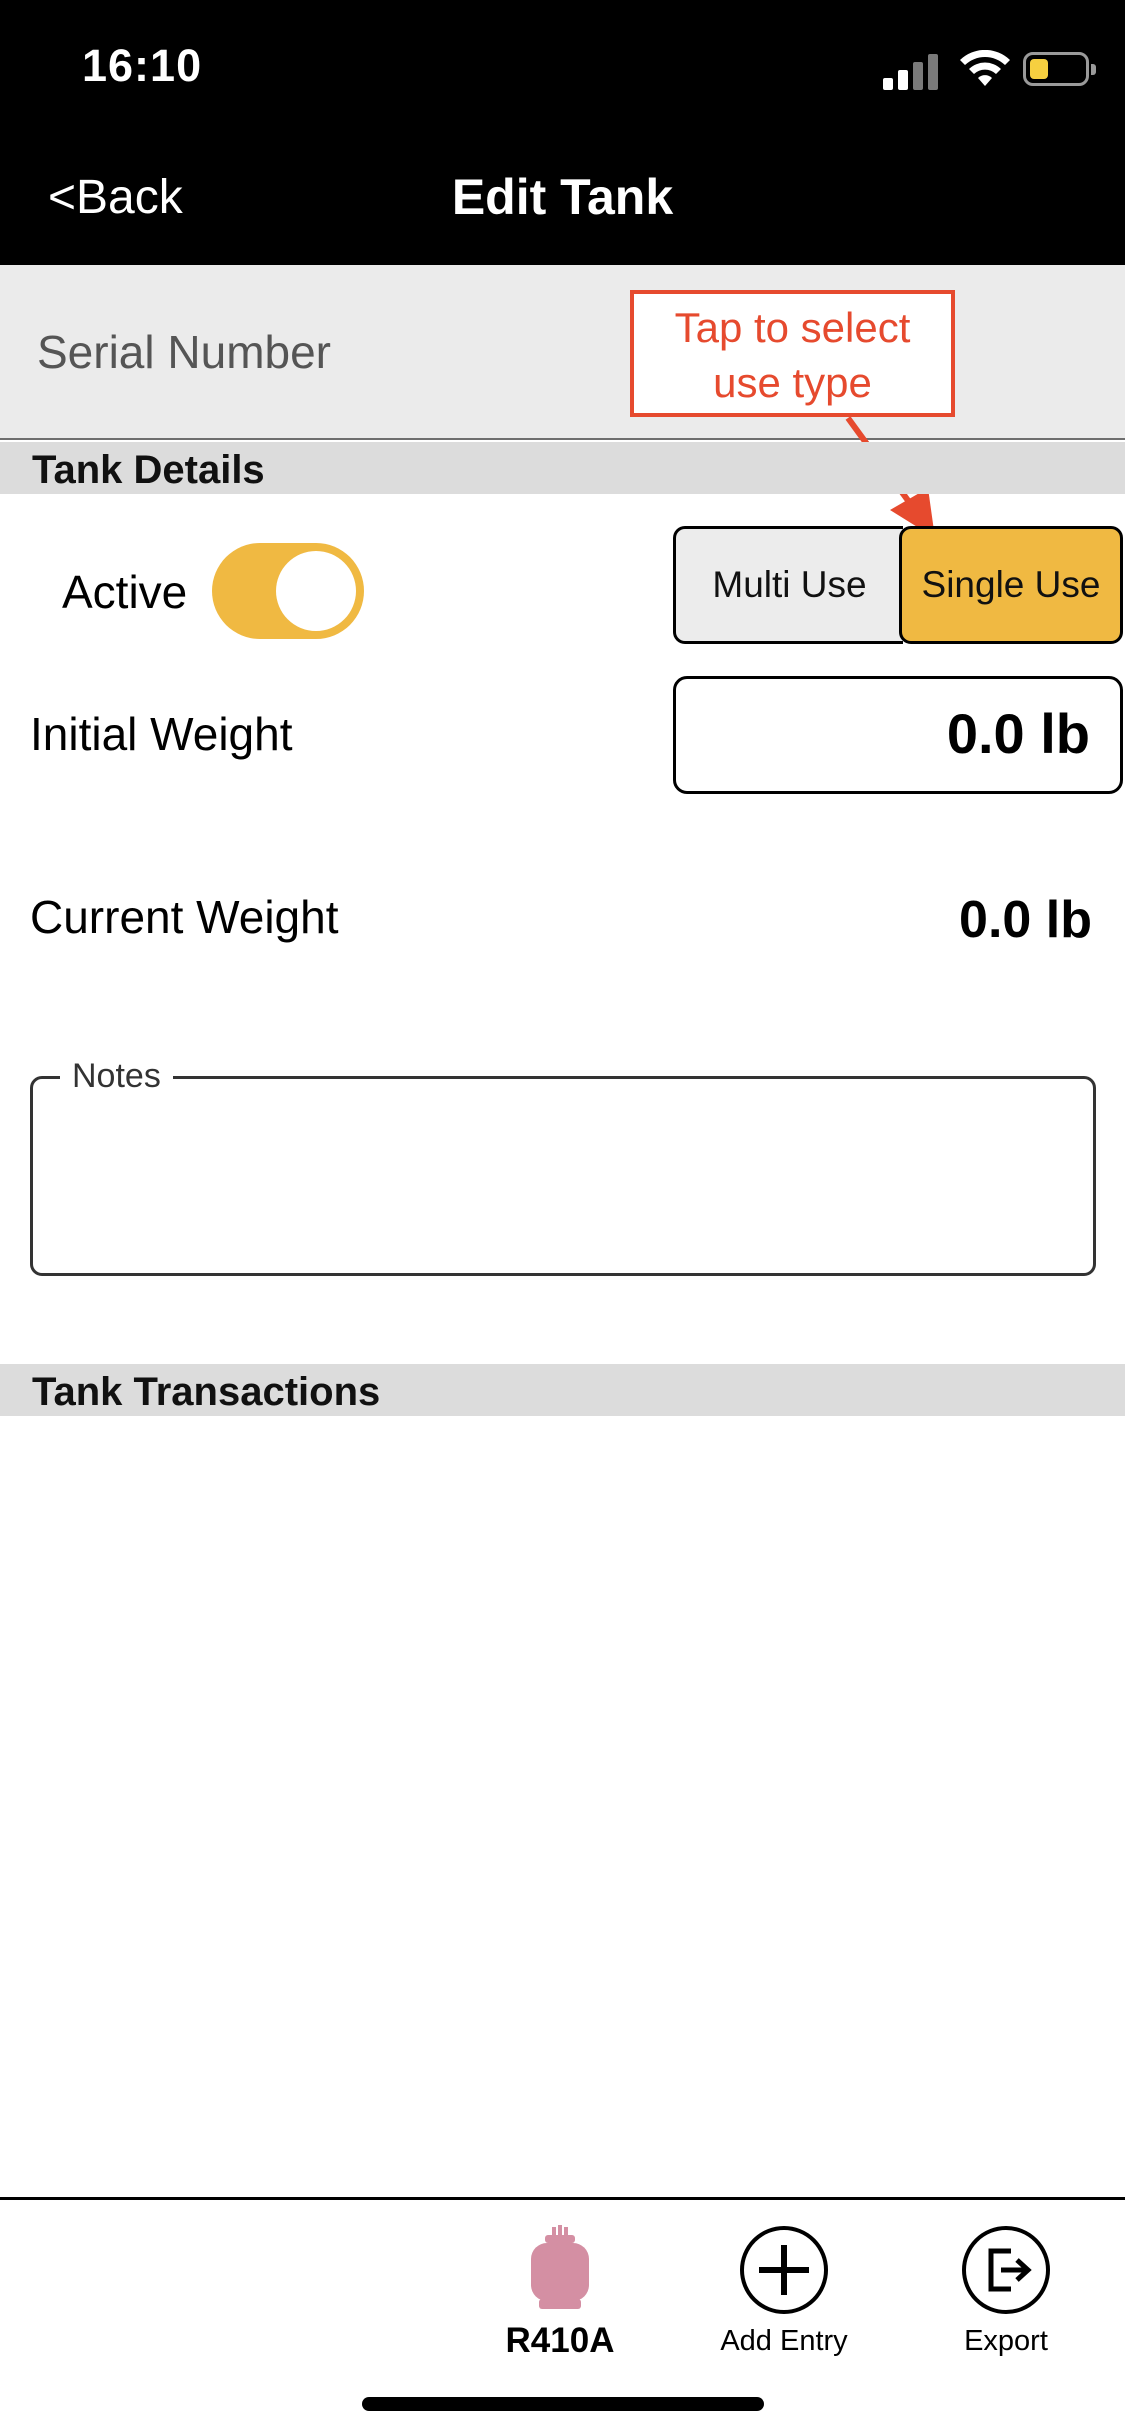  Describe the element at coordinates (184, 352) in the screenshot. I see `serial-number-placeholder: Serial Number` at that location.